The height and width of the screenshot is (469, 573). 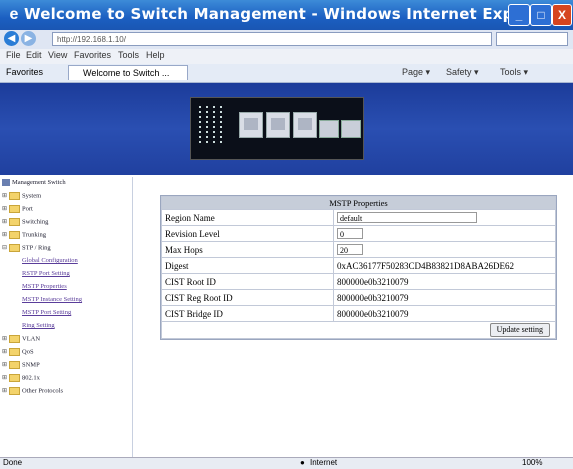 What do you see at coordinates (21, 367) in the screenshot?
I see `sidebar-item-snmp: ⊞ SNMP` at bounding box center [21, 367].